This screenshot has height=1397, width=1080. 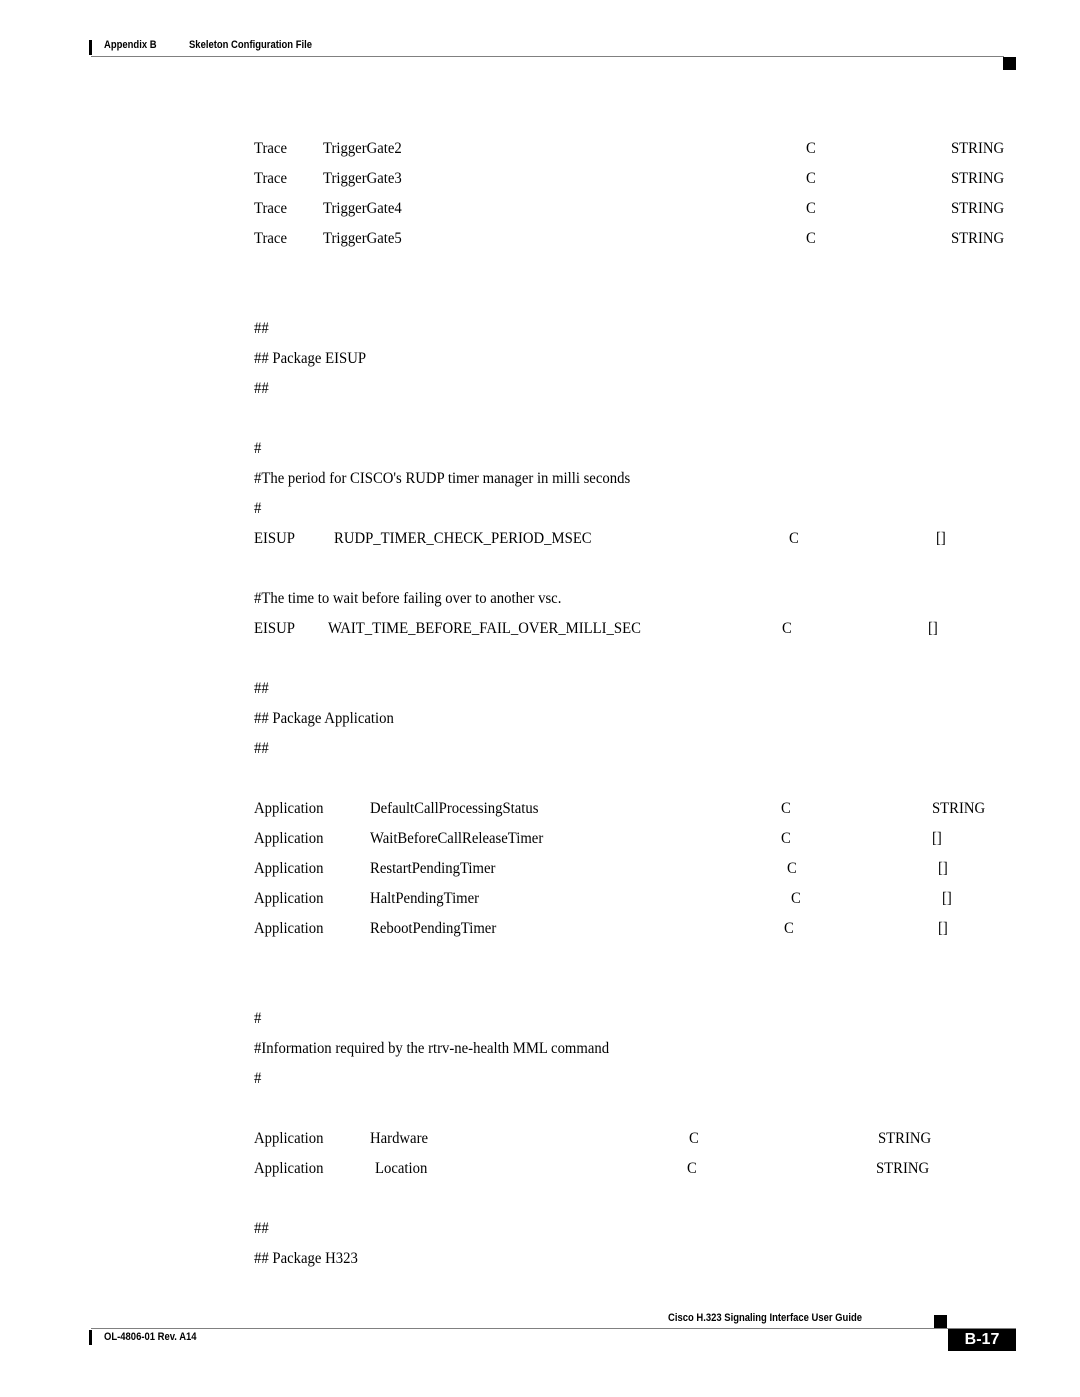 I want to click on trace-row-name: TriggerGate5, so click(x=362, y=238).